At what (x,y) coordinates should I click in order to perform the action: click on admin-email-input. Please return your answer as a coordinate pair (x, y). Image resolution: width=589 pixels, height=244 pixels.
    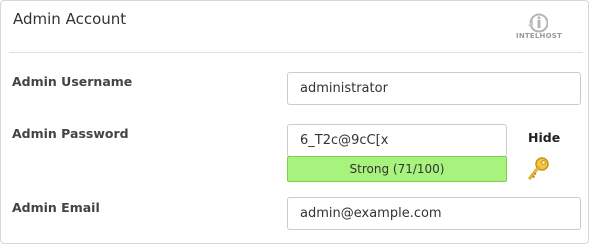
    Looking at the image, I should click on (434, 213).